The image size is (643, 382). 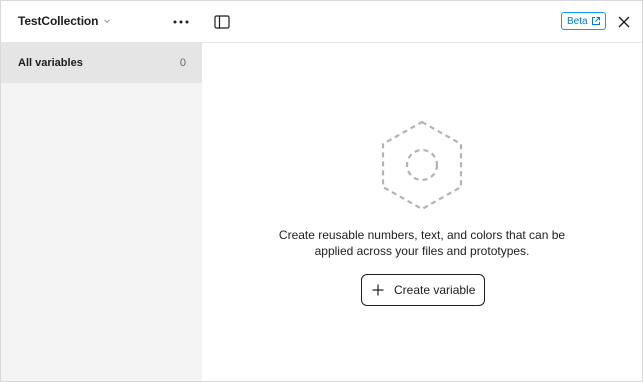 I want to click on dashed-hexagon-icon, so click(x=422, y=165).